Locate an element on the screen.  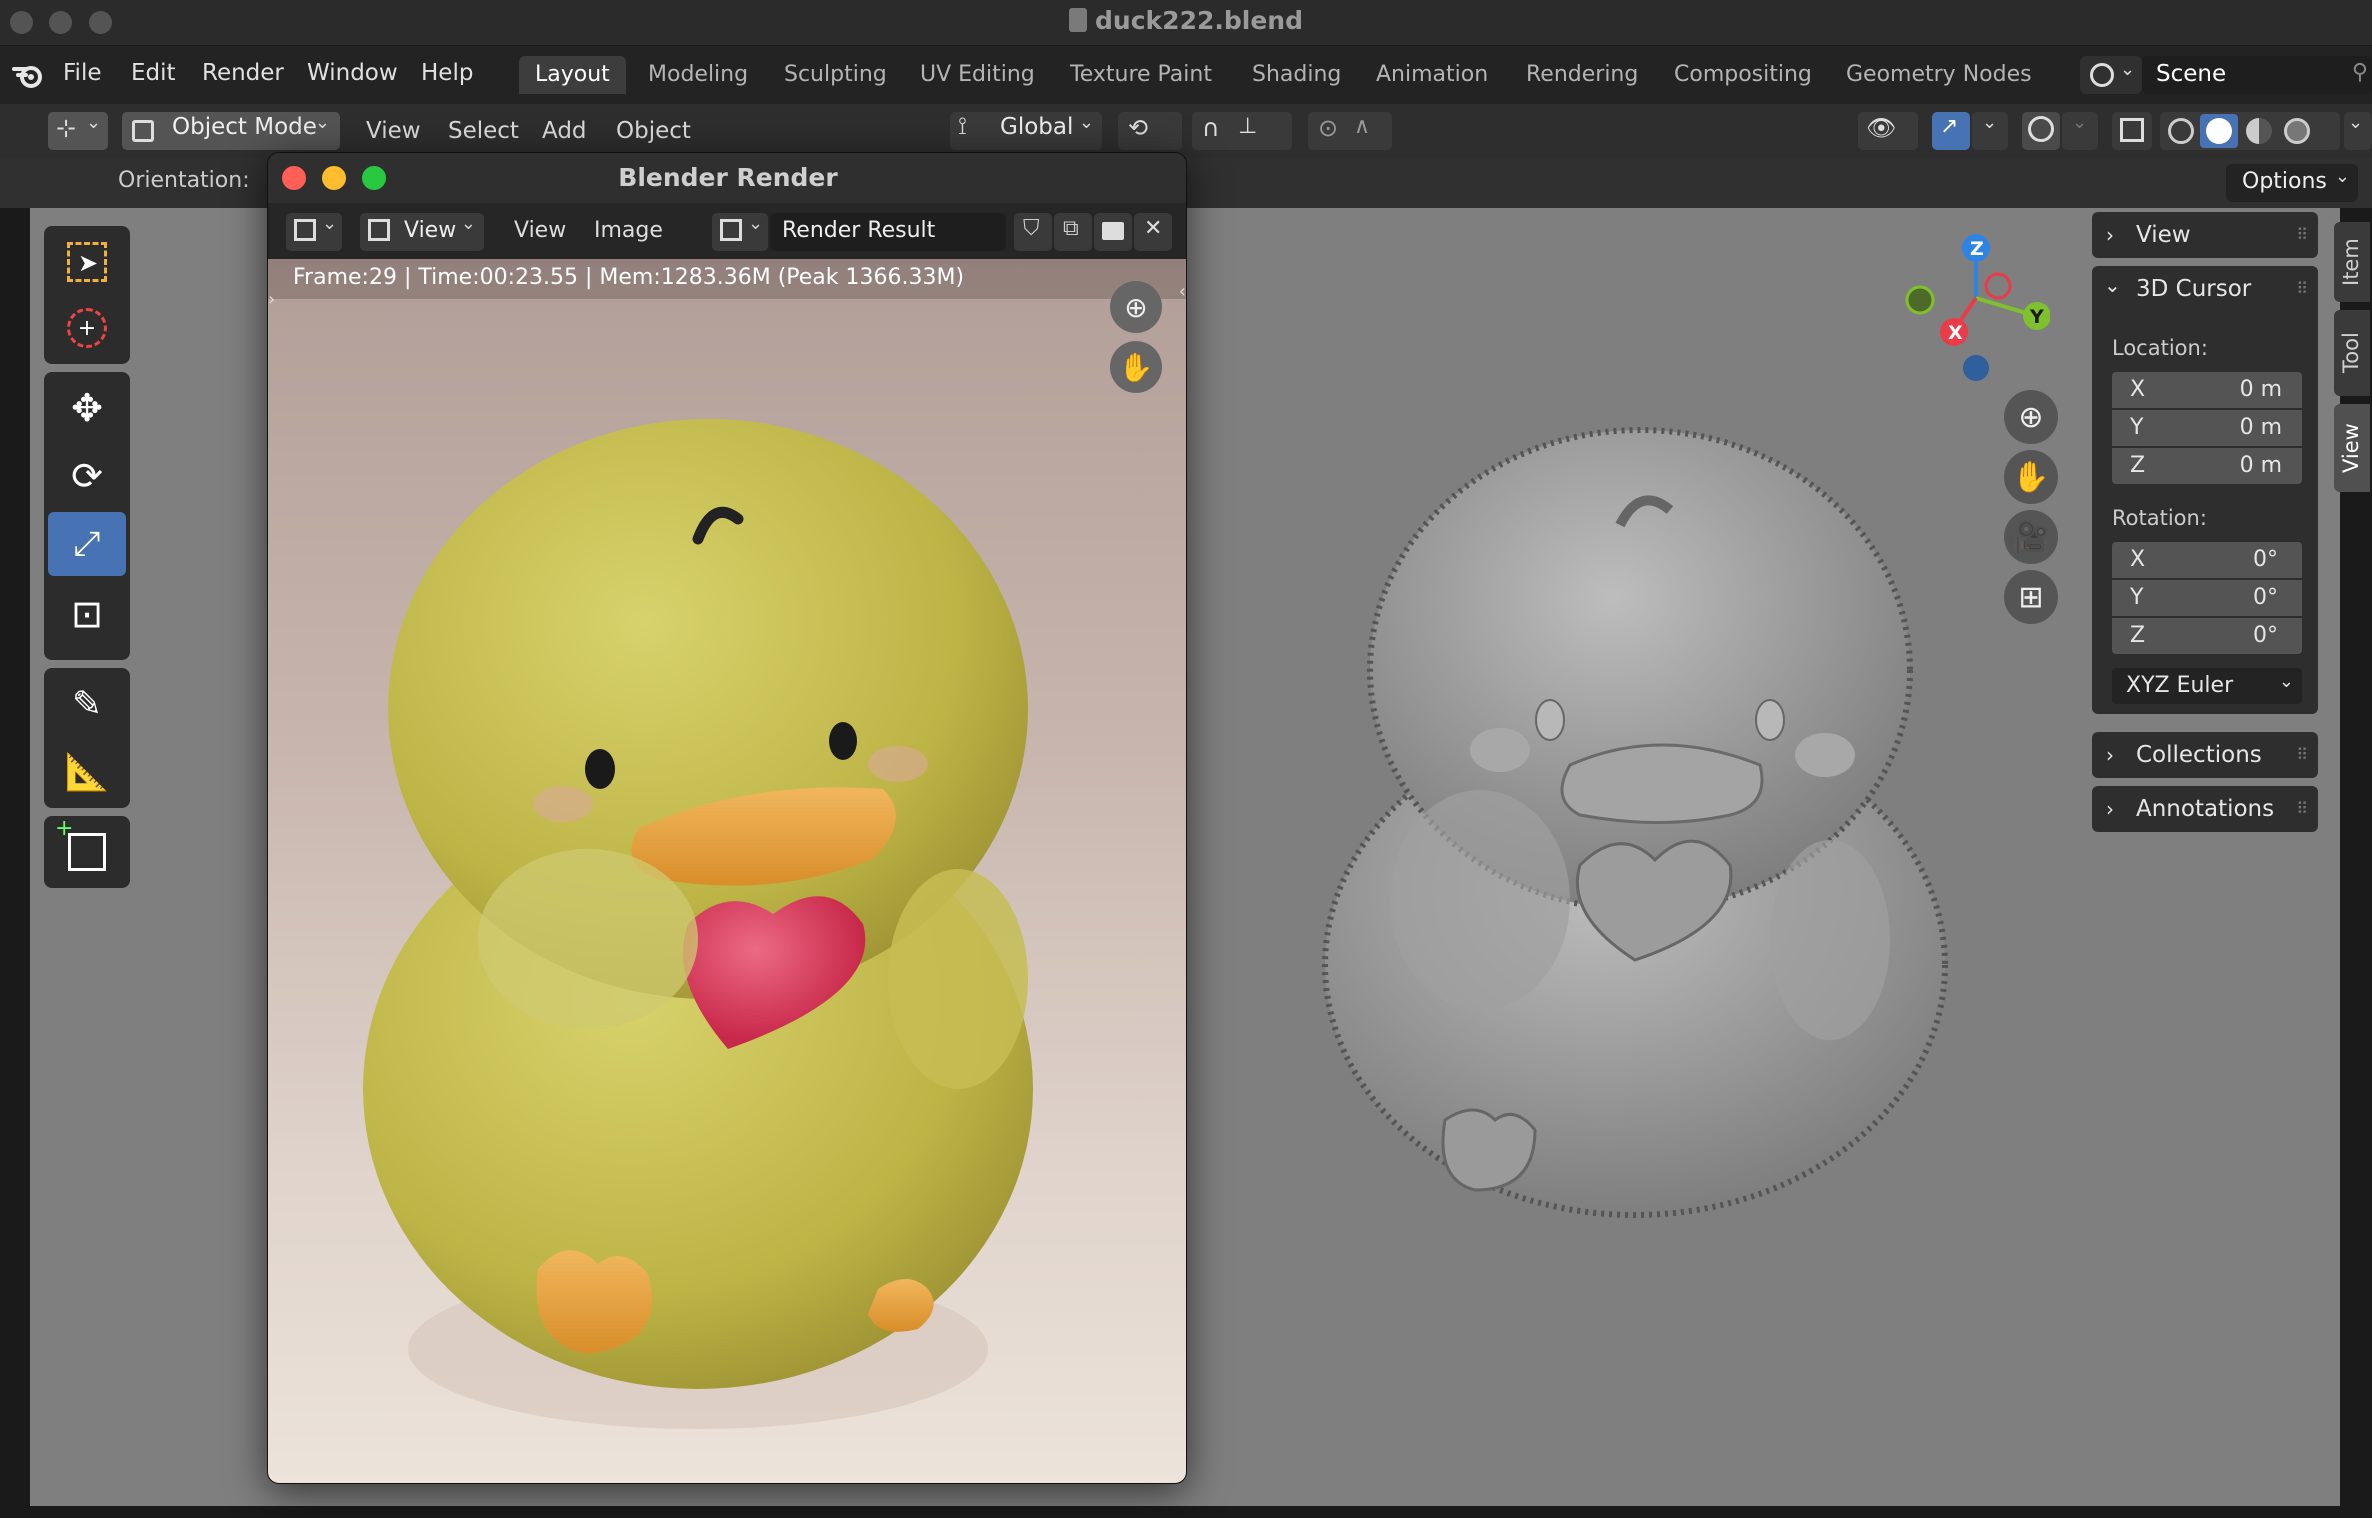
view-mode-dropdown: View ⌄ is located at coordinates (422, 232).